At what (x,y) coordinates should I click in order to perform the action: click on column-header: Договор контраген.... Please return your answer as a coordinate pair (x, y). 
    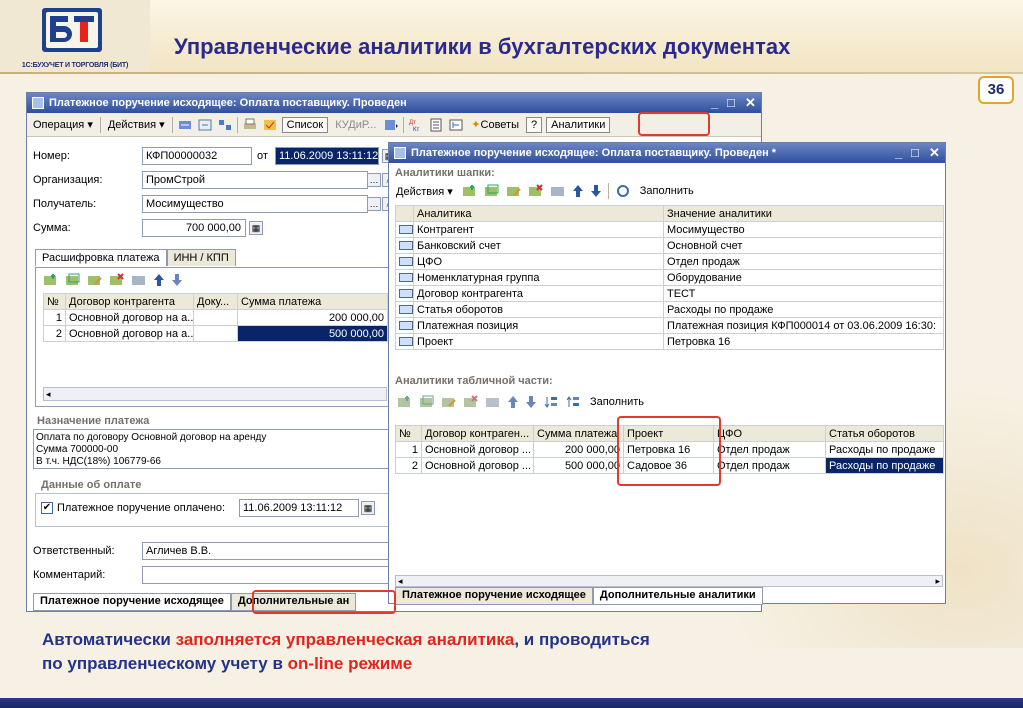
    Looking at the image, I should click on (477, 433).